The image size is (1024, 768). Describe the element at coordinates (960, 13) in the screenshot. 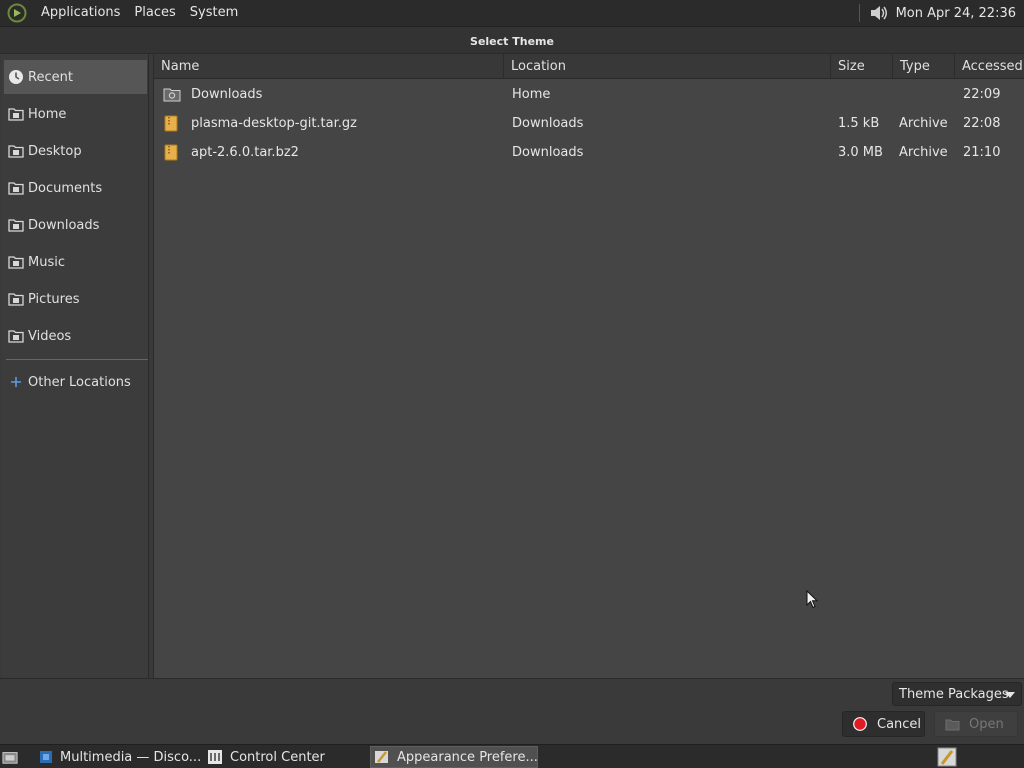

I see `clock: Mon Apr 24, 22:36` at that location.